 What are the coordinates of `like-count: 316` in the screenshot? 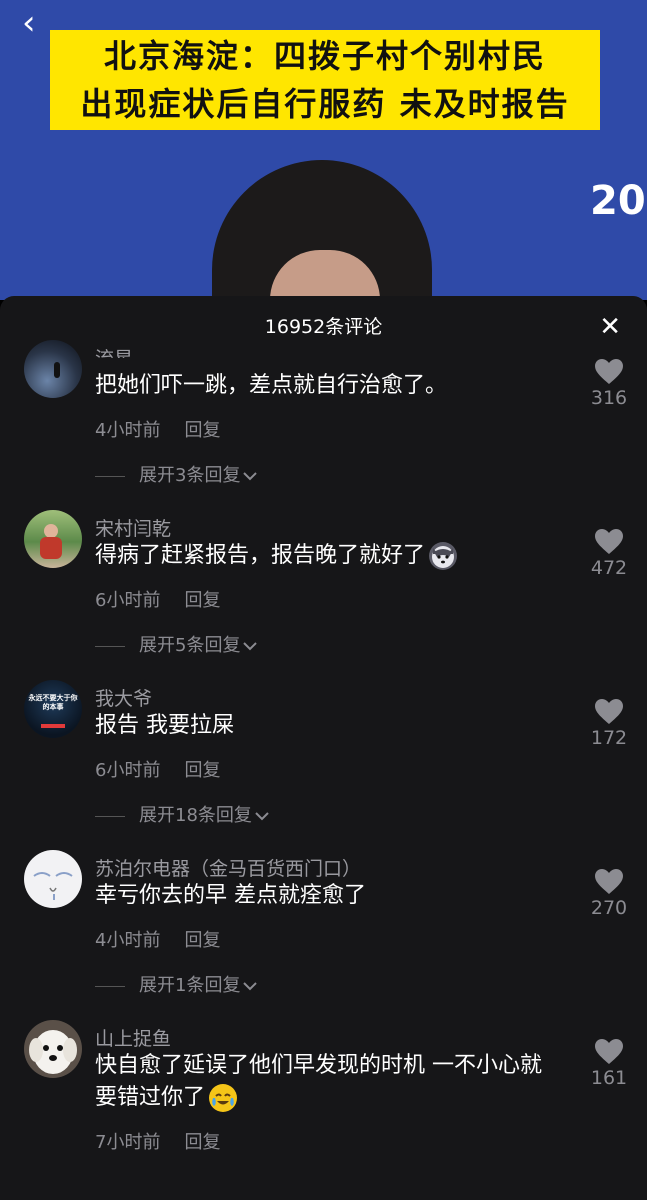 It's located at (609, 398).